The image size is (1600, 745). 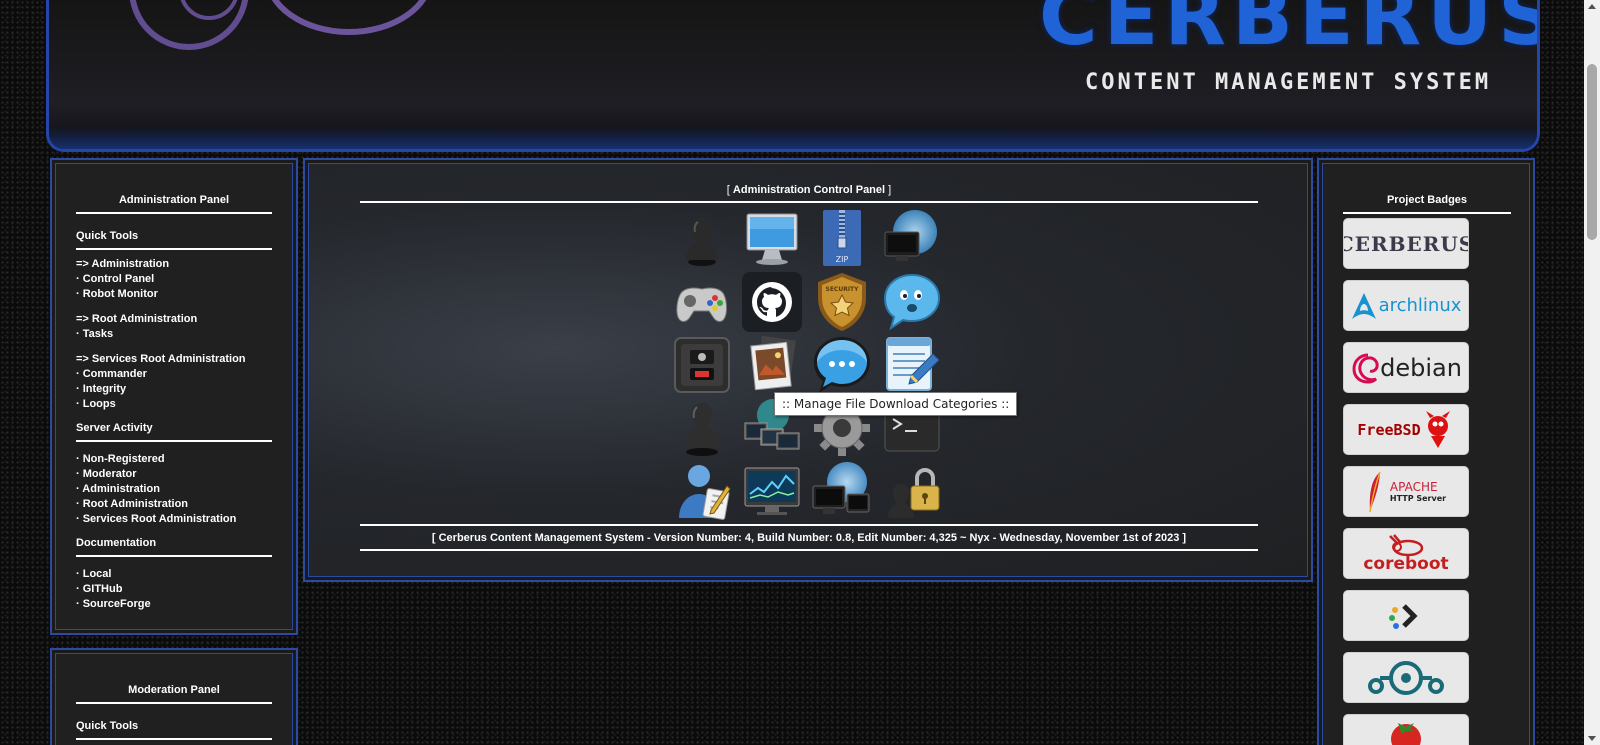 I want to click on server-activity-heading: Server Activity, so click(x=174, y=432).